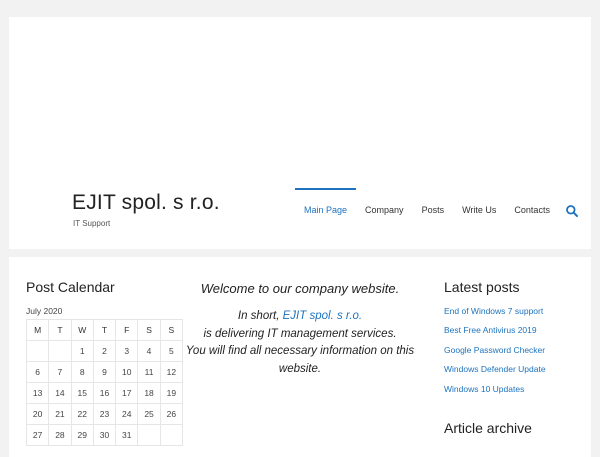  Describe the element at coordinates (171, 351) in the screenshot. I see `calendar-day: 5` at that location.